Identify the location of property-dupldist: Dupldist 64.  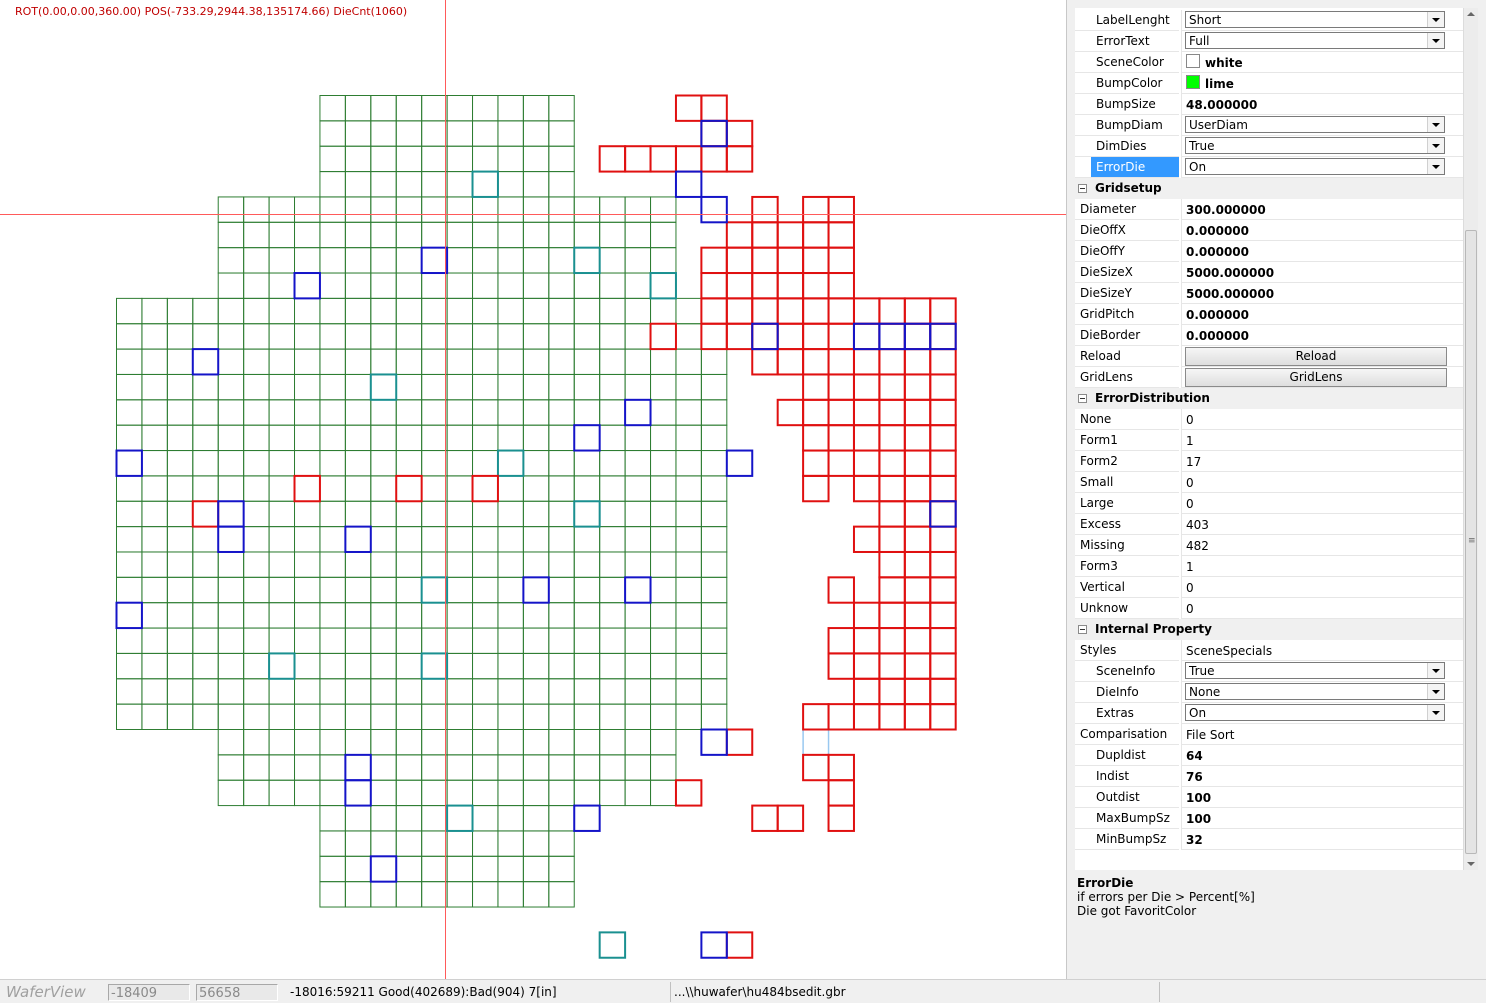
(1269, 755).